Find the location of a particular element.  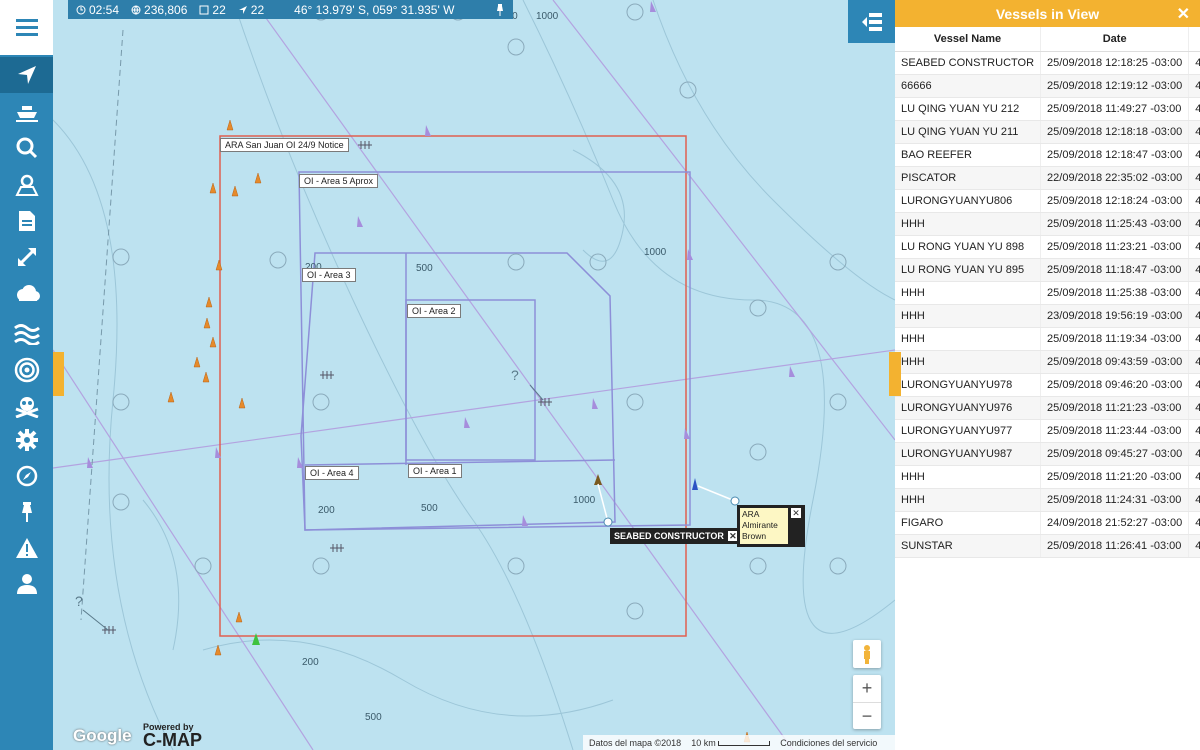

table-row: HHH25/09/2018 11:21:20 -03:0045° is located at coordinates (1047, 477).